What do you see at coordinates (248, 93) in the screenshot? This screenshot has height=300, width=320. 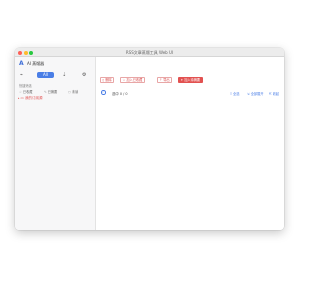 I see `expand-icon: ⇲` at bounding box center [248, 93].